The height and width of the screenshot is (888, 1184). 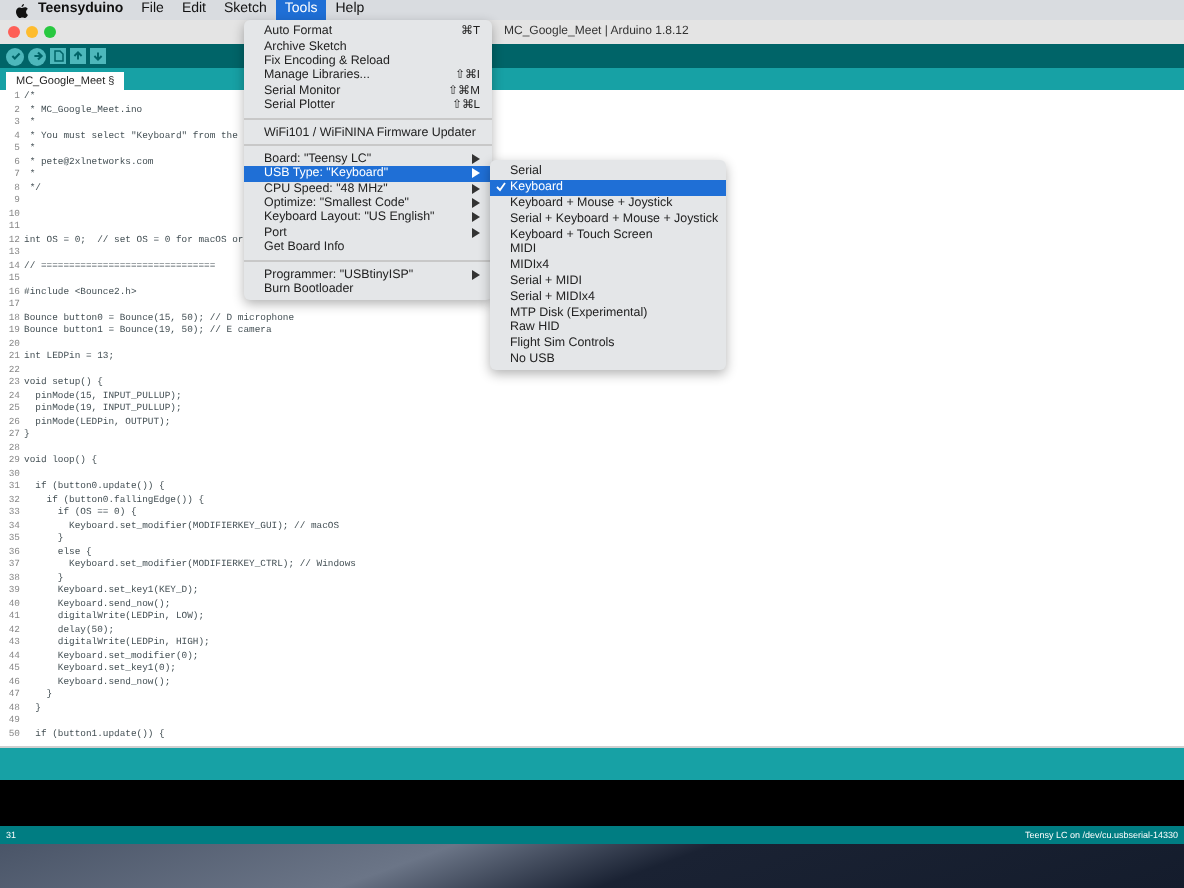 What do you see at coordinates (78, 56) in the screenshot?
I see `open-button` at bounding box center [78, 56].